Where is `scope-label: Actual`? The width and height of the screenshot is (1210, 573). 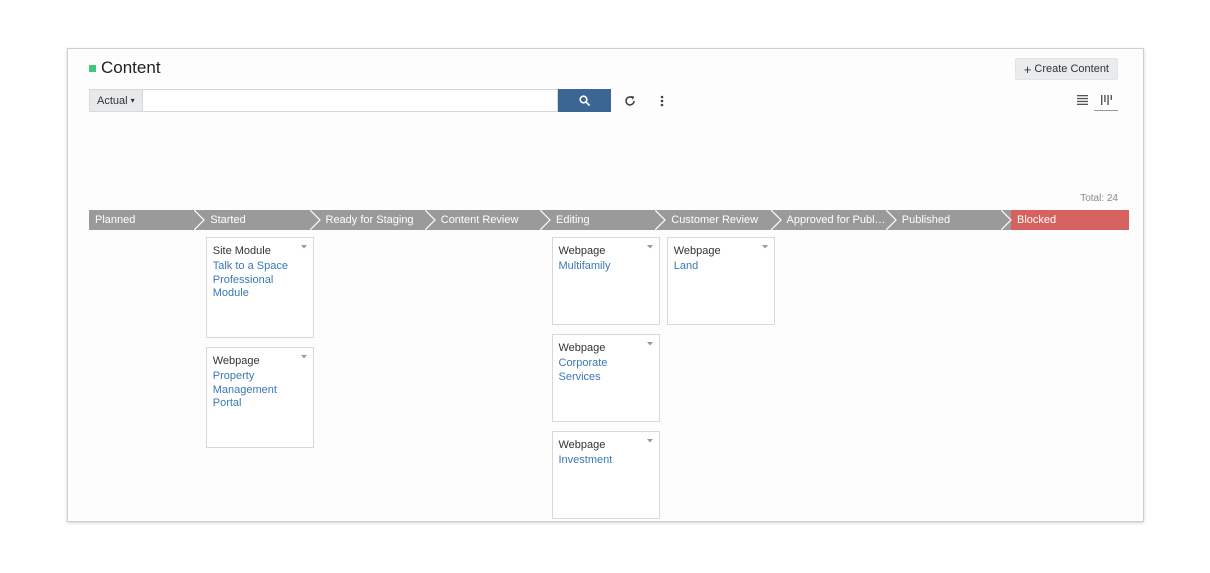 scope-label: Actual is located at coordinates (112, 100).